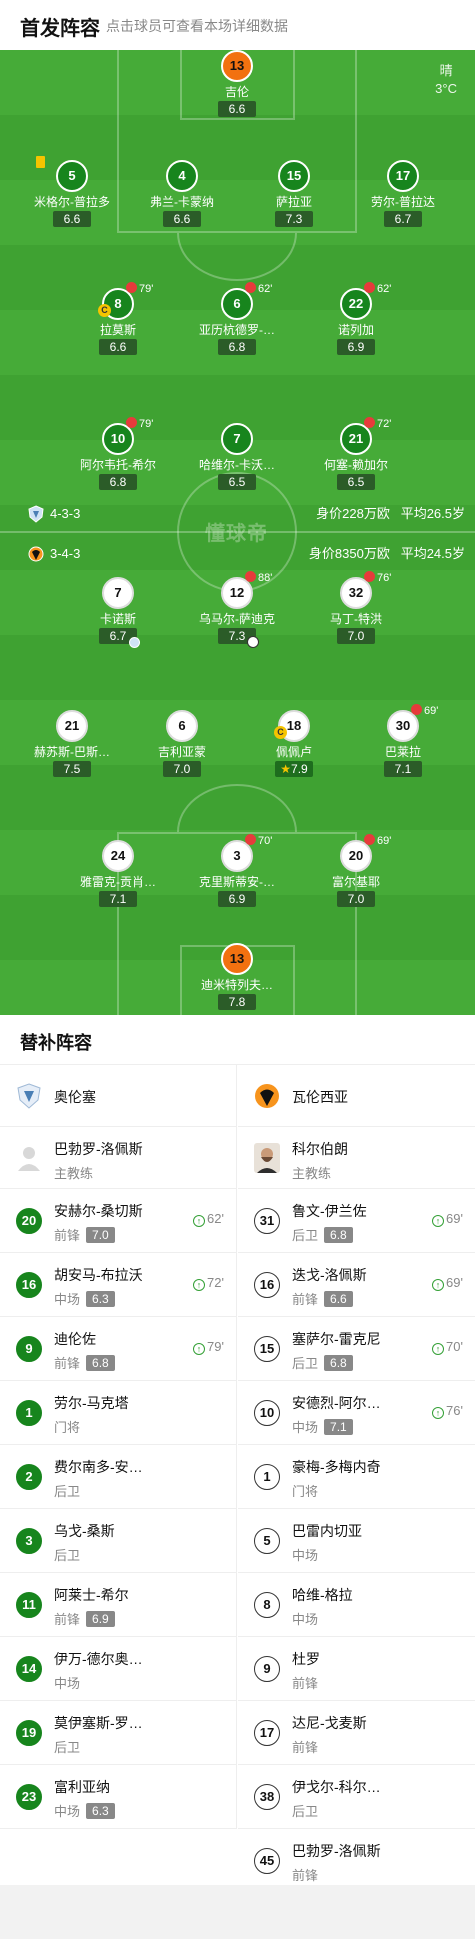  Describe the element at coordinates (118, 319) in the screenshot. I see `home-player-card: 8 79' C 拉莫斯 6.6` at that location.